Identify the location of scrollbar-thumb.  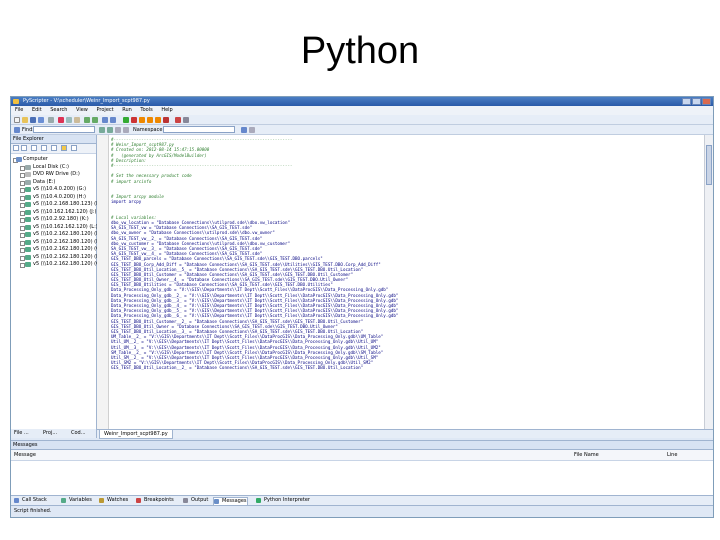
(709, 165).